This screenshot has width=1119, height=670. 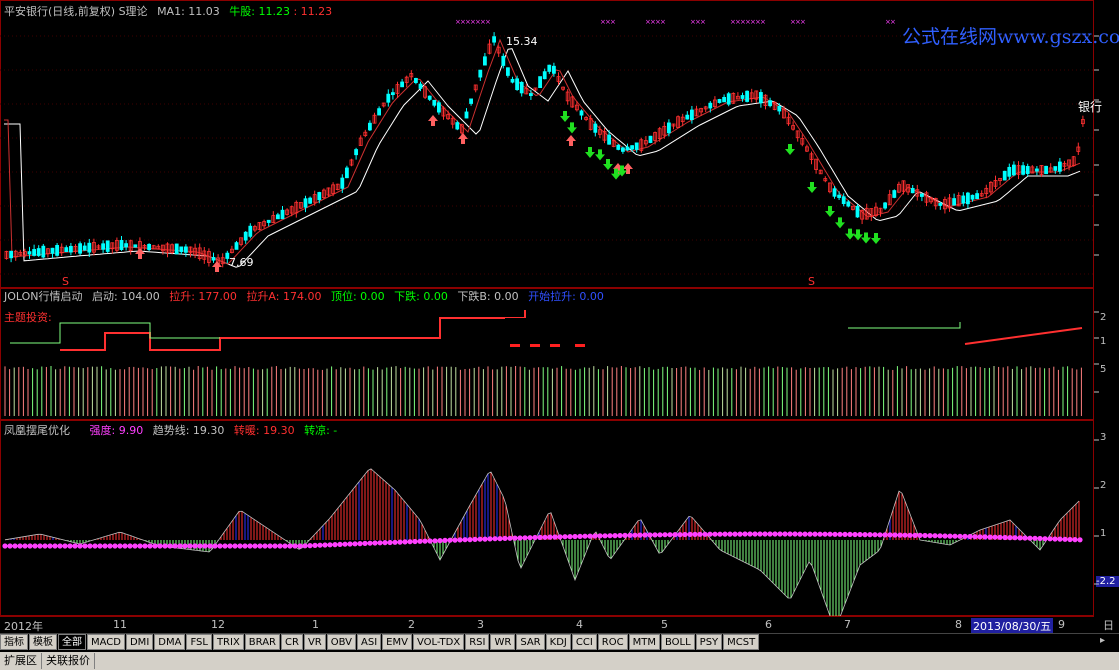 I want to click on tab-wr: WR, so click(x=503, y=642).